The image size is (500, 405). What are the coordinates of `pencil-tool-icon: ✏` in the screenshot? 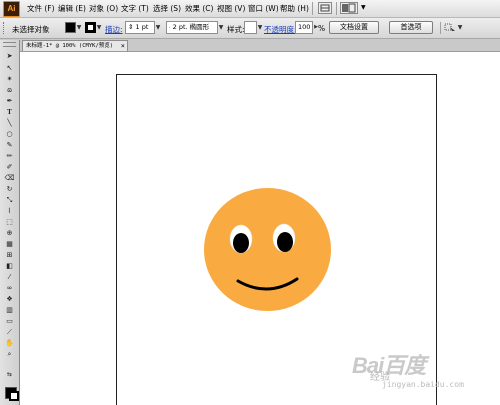 It's located at (9, 156).